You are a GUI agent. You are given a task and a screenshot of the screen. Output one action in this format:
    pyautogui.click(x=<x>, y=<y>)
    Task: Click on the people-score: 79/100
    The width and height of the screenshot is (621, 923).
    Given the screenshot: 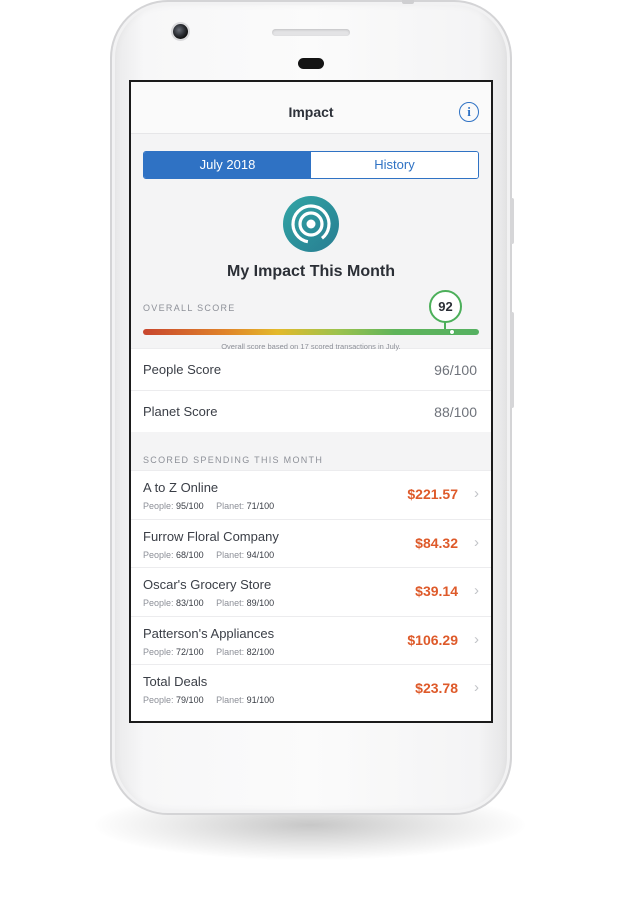 What is the action you would take?
    pyautogui.click(x=190, y=700)
    